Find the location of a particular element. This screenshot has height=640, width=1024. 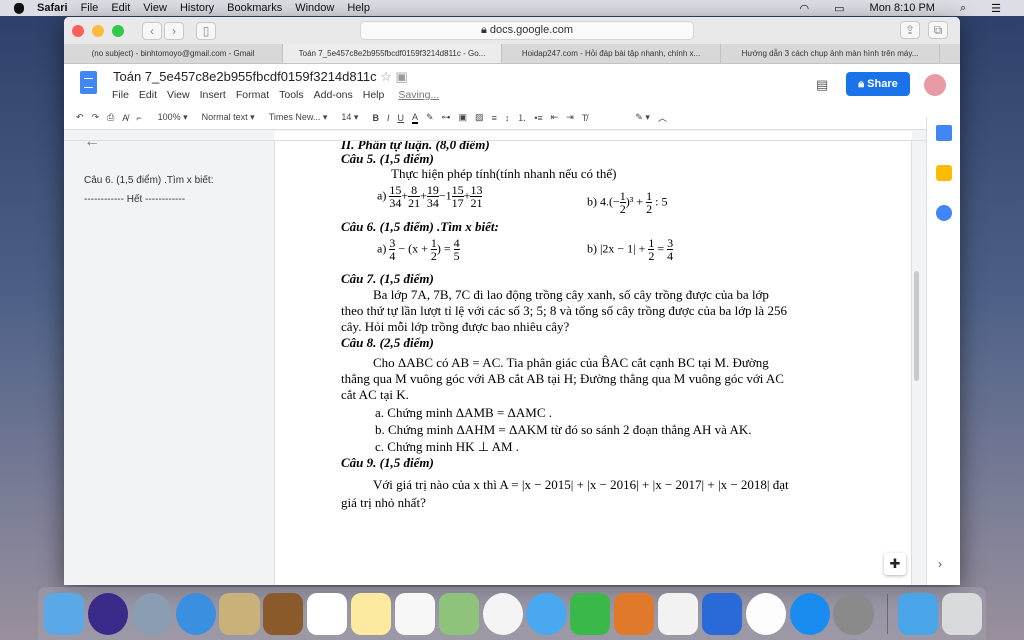

menubar-window: Window is located at coordinates (314, 8).